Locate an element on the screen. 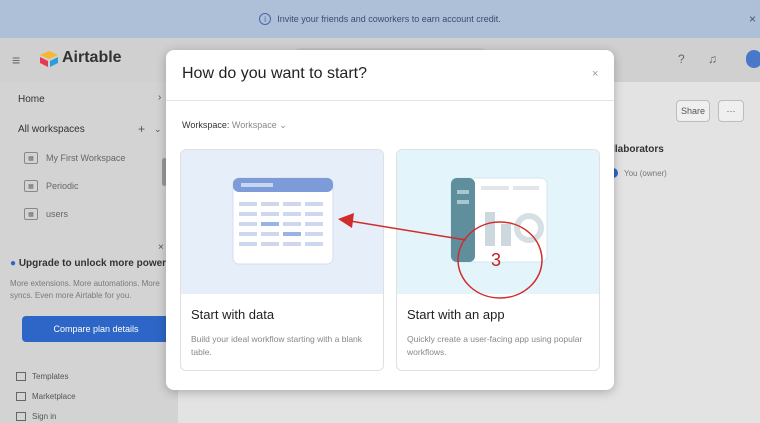 The width and height of the screenshot is (760, 423). share-button: Share is located at coordinates (693, 111).